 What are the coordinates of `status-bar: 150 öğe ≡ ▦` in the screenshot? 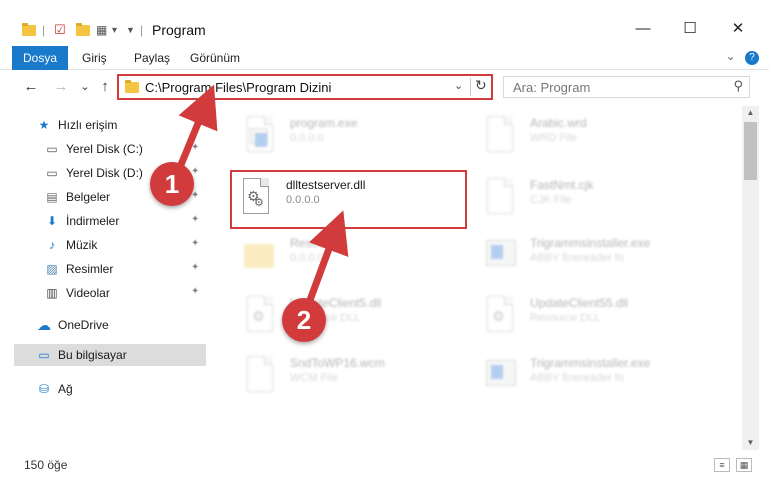 It's located at (384, 467).